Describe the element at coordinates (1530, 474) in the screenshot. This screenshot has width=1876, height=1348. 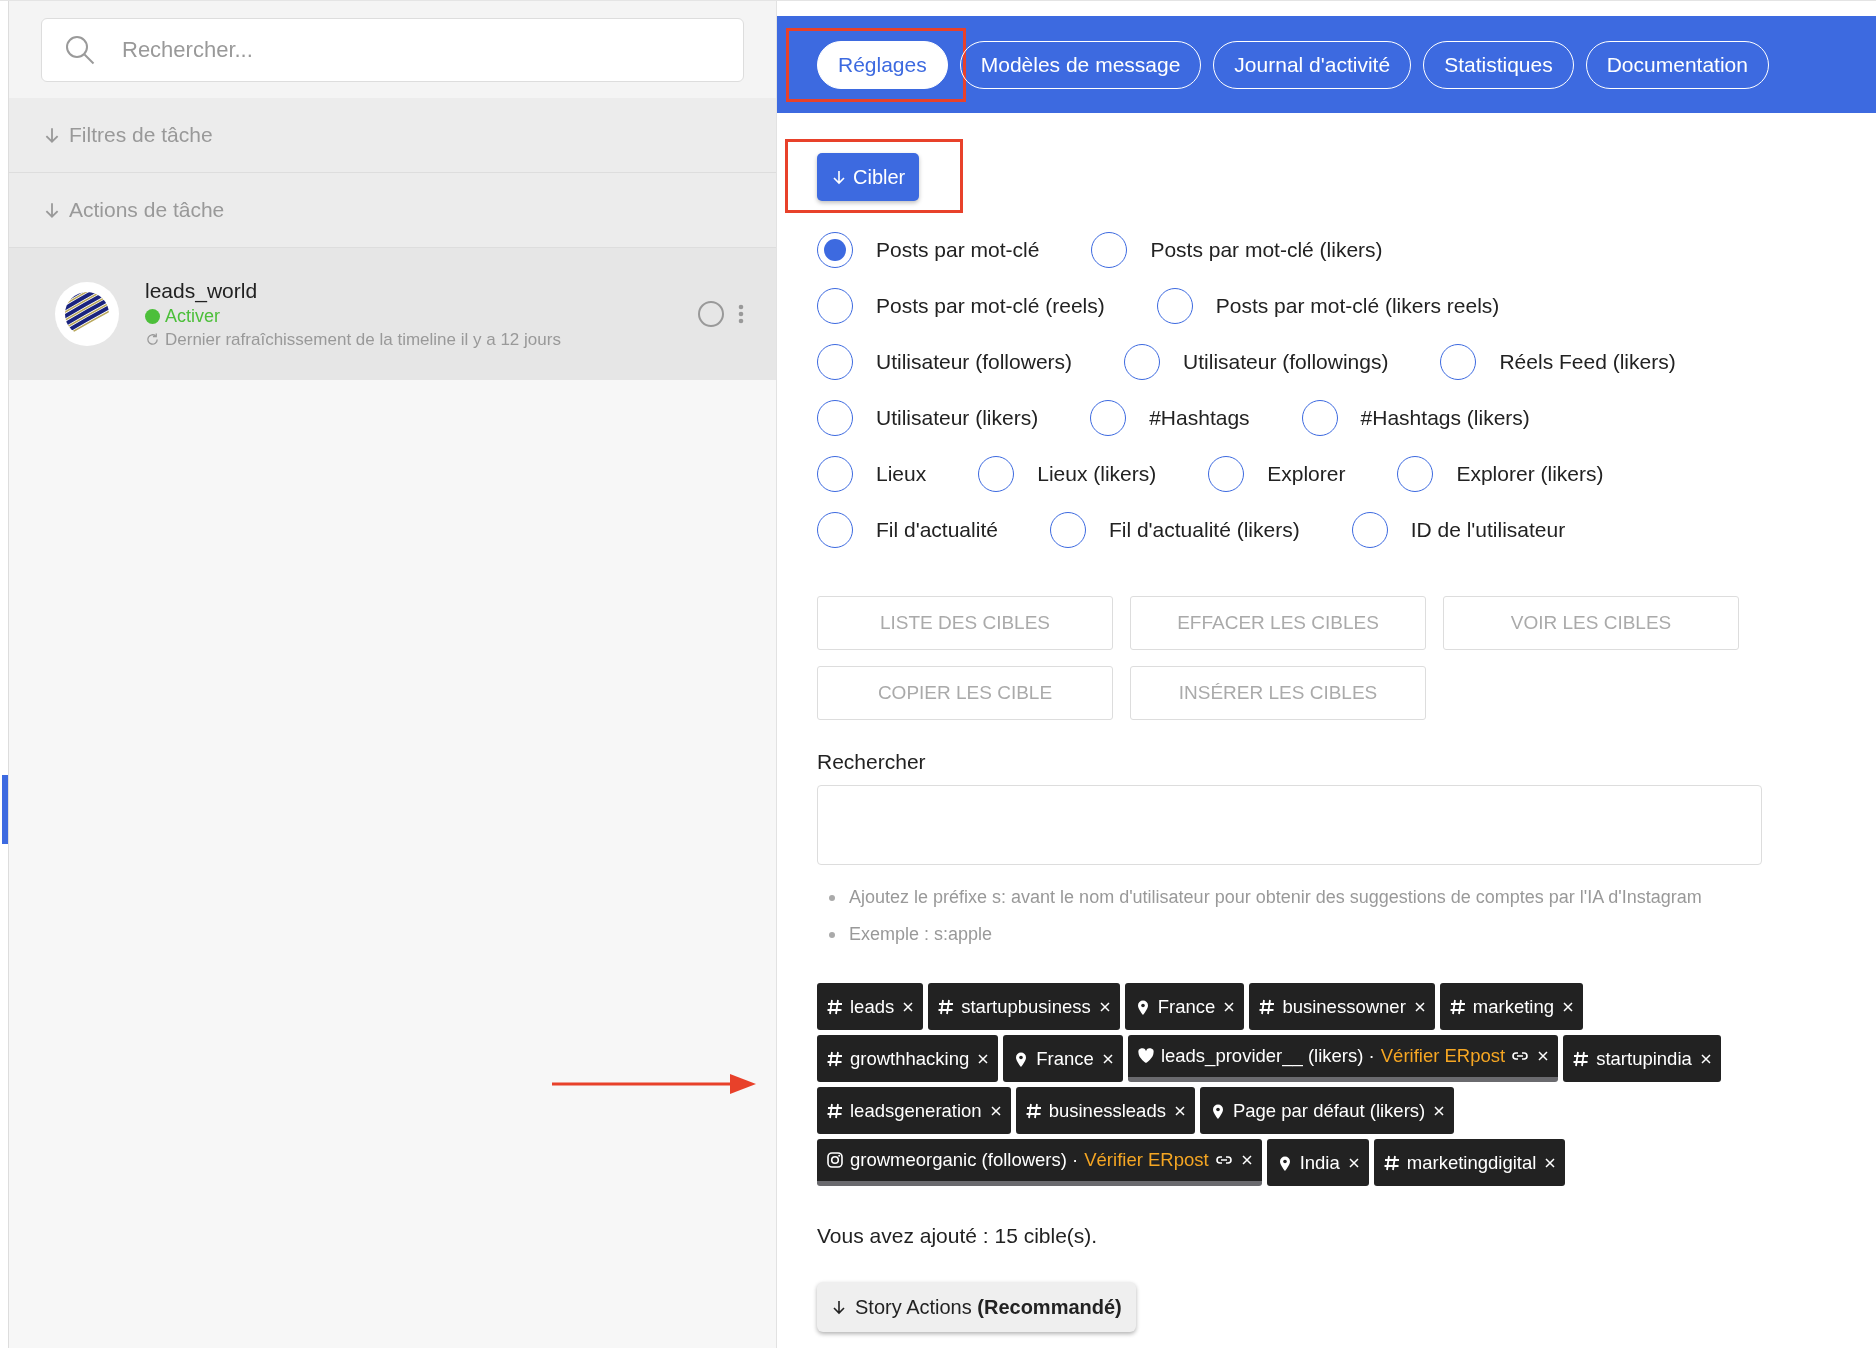
I see `radio-label: Explorer (likers)` at that location.